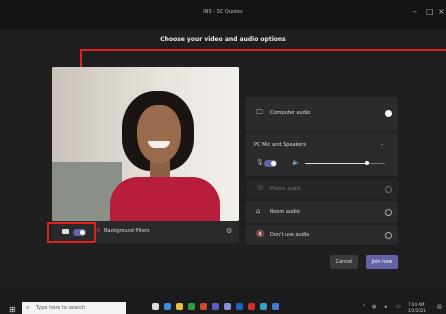 Image resolution: width=446 pixels, height=314 pixels. I want to click on minimize-button: –, so click(415, 12).